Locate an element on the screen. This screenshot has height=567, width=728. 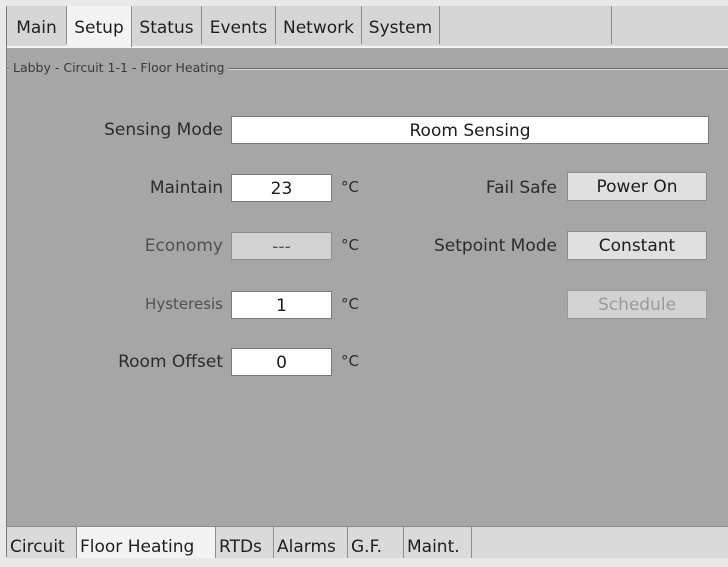
economy-label: Economy is located at coordinates (183, 246).